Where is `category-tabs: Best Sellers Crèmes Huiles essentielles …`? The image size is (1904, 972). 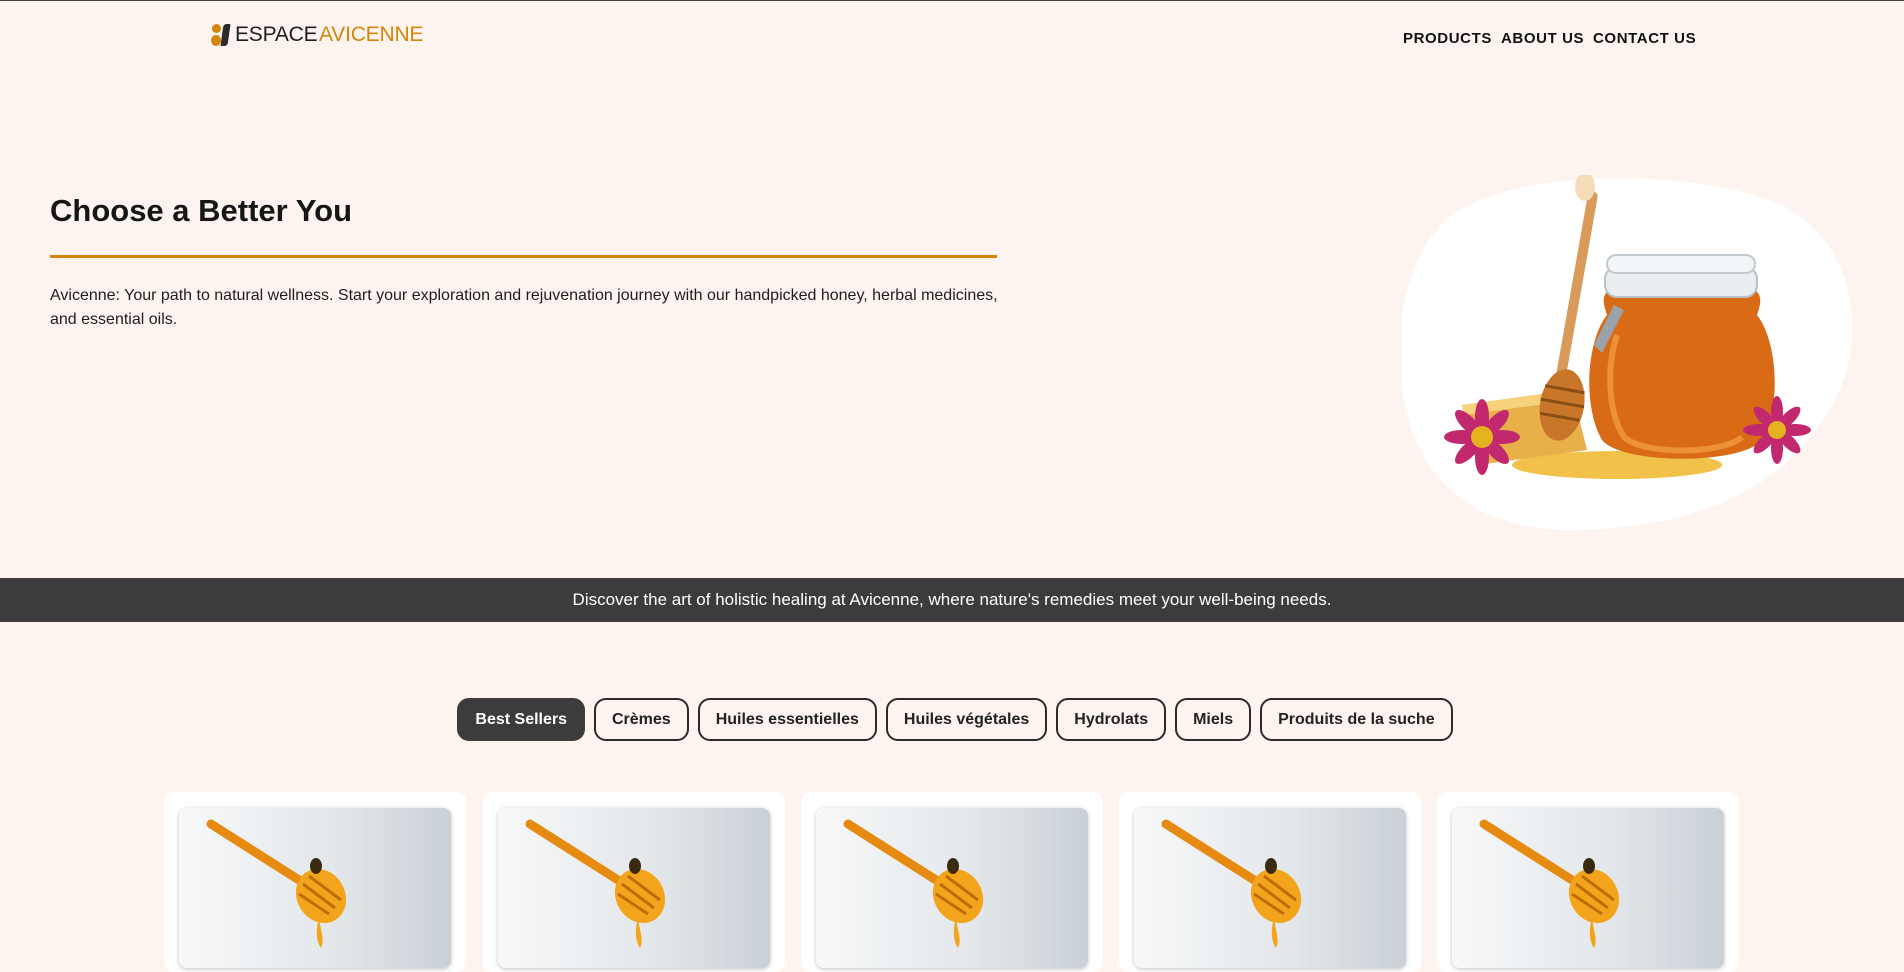 category-tabs: Best Sellers Crèmes Huiles essentielles … is located at coordinates (952, 719).